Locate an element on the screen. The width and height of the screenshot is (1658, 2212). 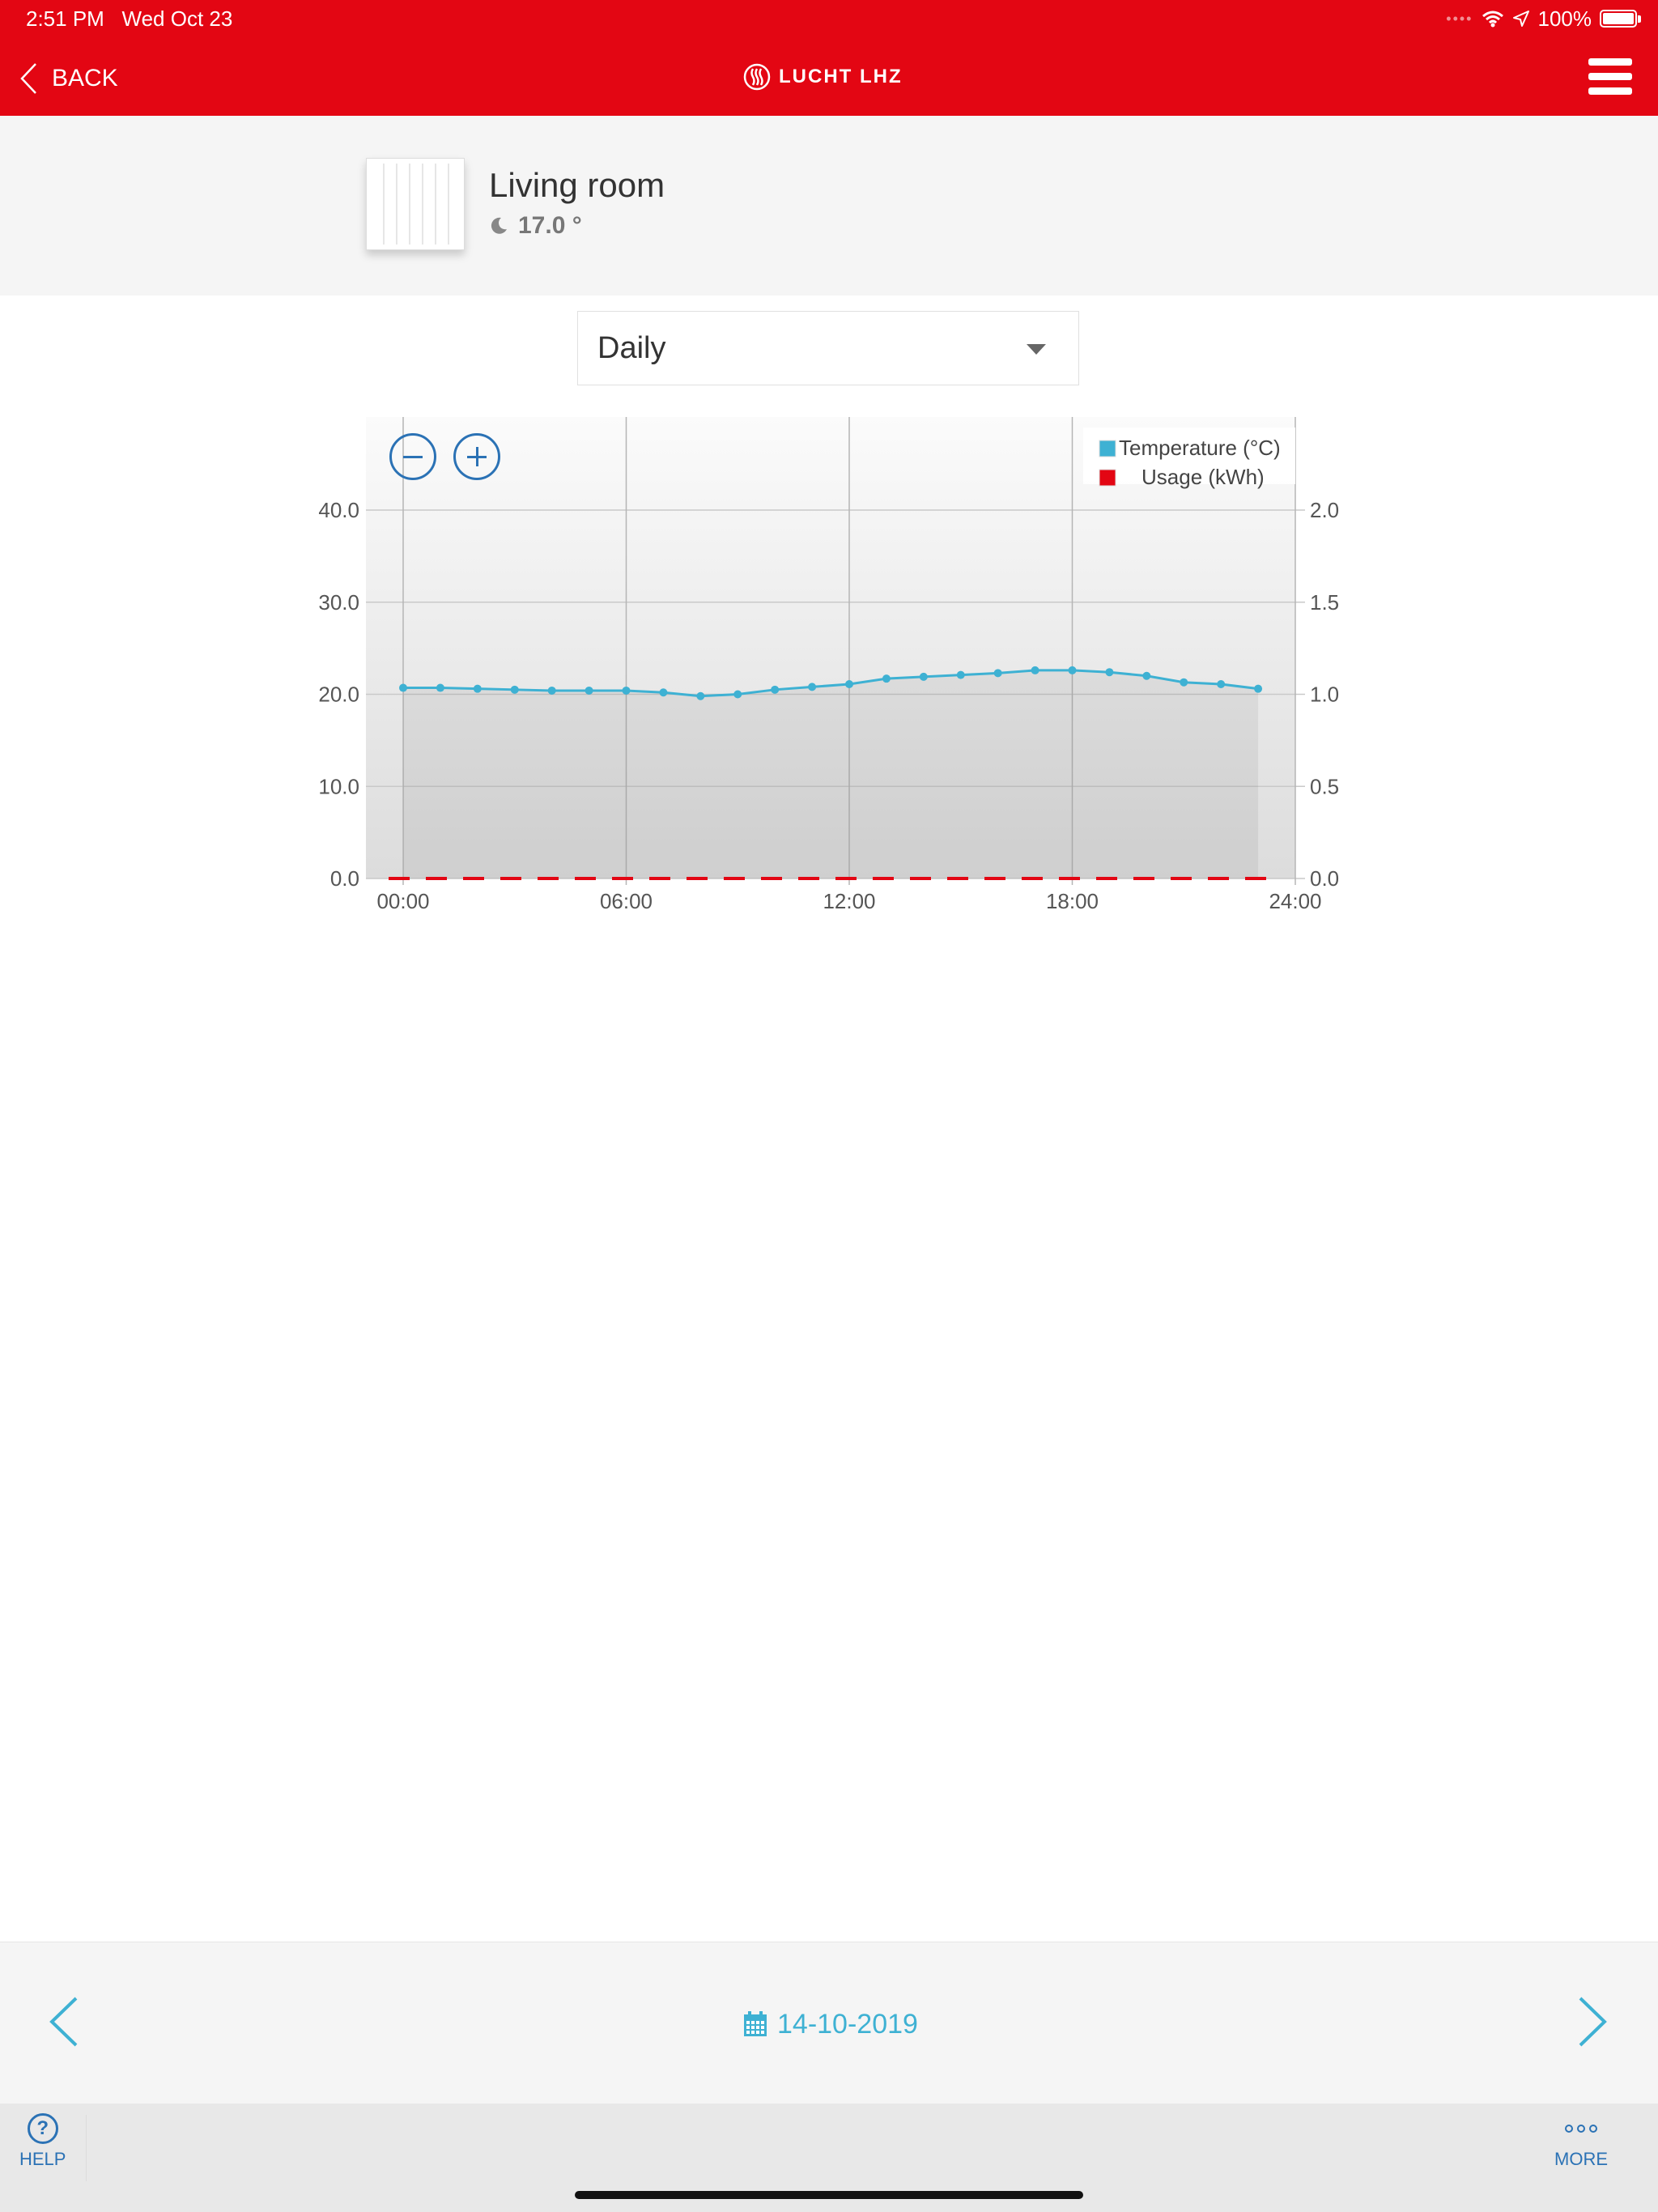
help-tab: ? HELP is located at coordinates (42, 2142).